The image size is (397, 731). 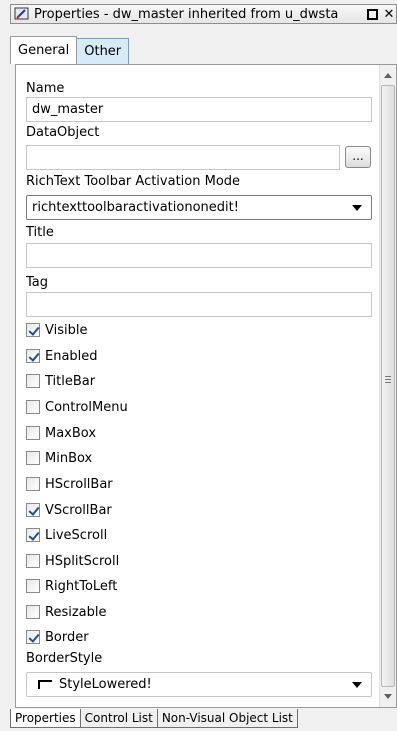 What do you see at coordinates (66, 330) in the screenshot?
I see `checkbox-label: Visible` at bounding box center [66, 330].